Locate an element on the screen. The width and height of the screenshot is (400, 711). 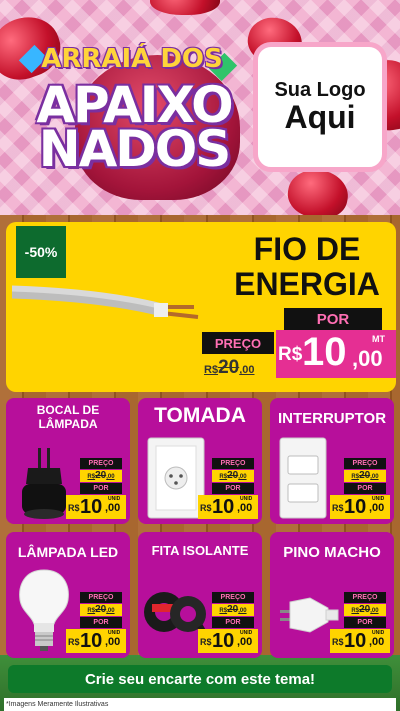
old-price-box: PREÇO R$20,00 is located at coordinates (239, 357).